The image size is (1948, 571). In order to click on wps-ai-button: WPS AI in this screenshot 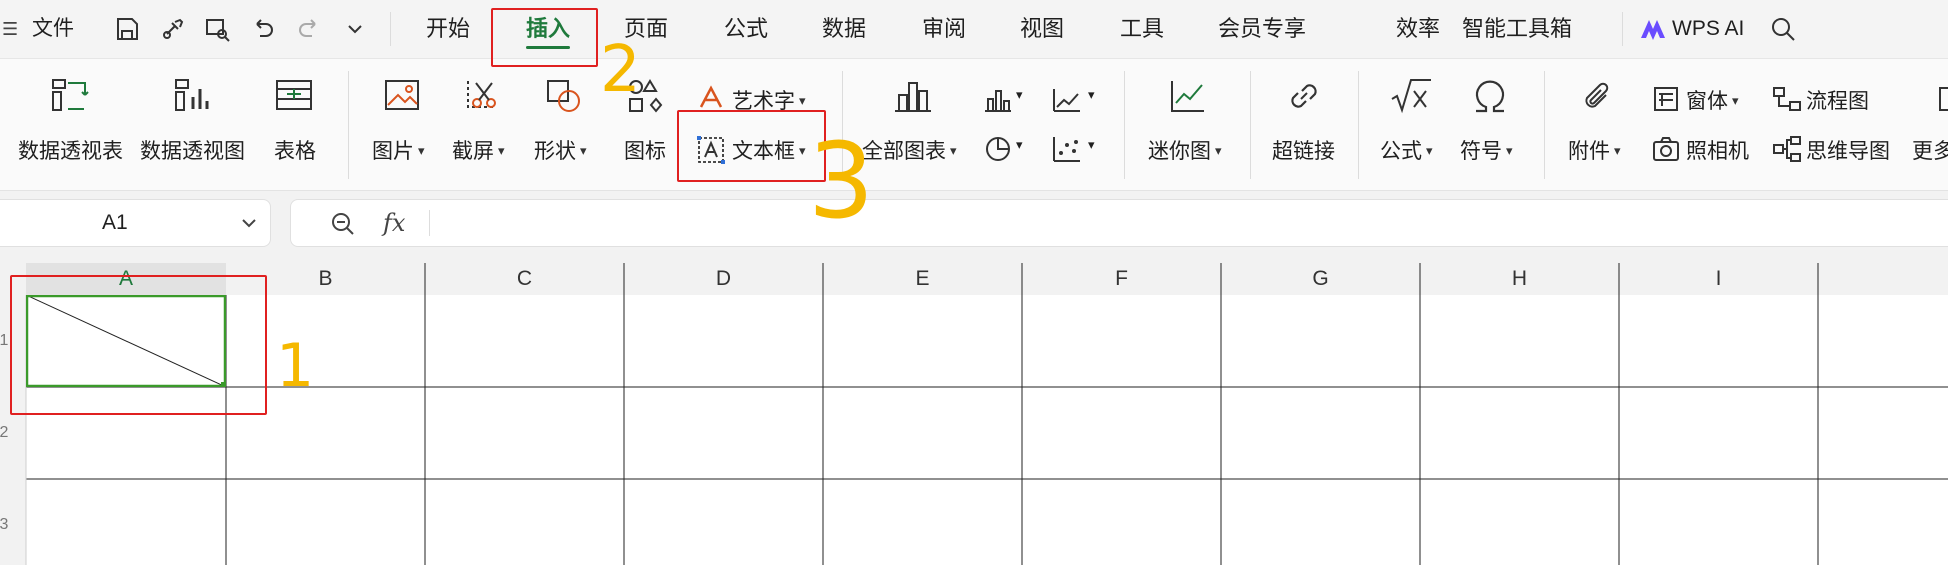, I will do `click(1708, 29)`.